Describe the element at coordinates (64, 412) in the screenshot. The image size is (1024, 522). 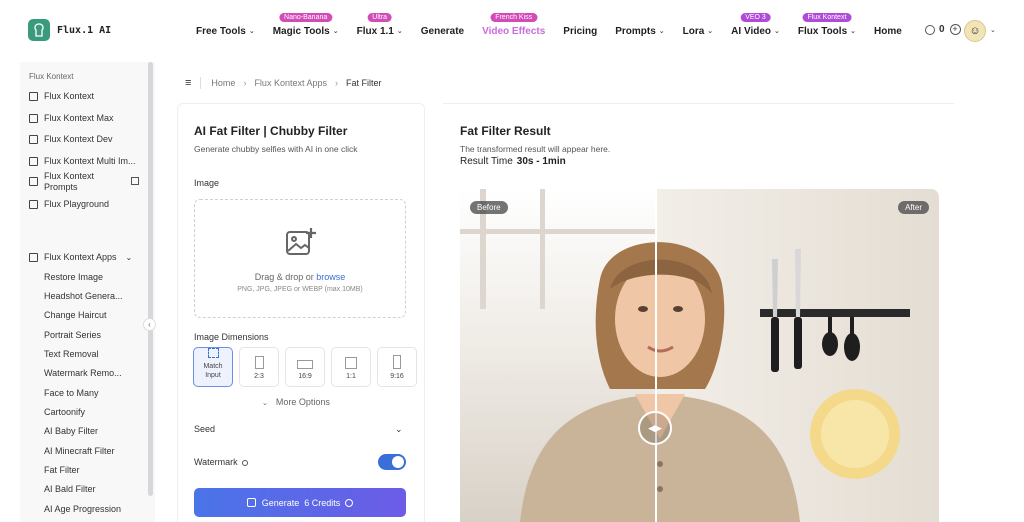
I see `sidebar-app-item: Cartoonify` at that location.